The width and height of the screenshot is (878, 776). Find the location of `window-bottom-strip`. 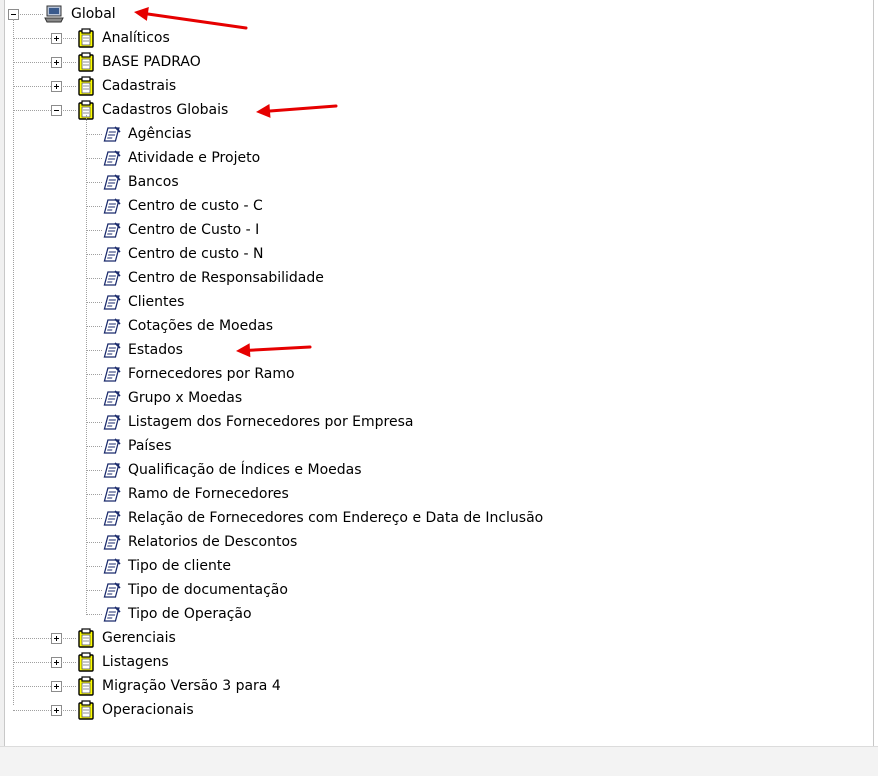

window-bottom-strip is located at coordinates (439, 761).